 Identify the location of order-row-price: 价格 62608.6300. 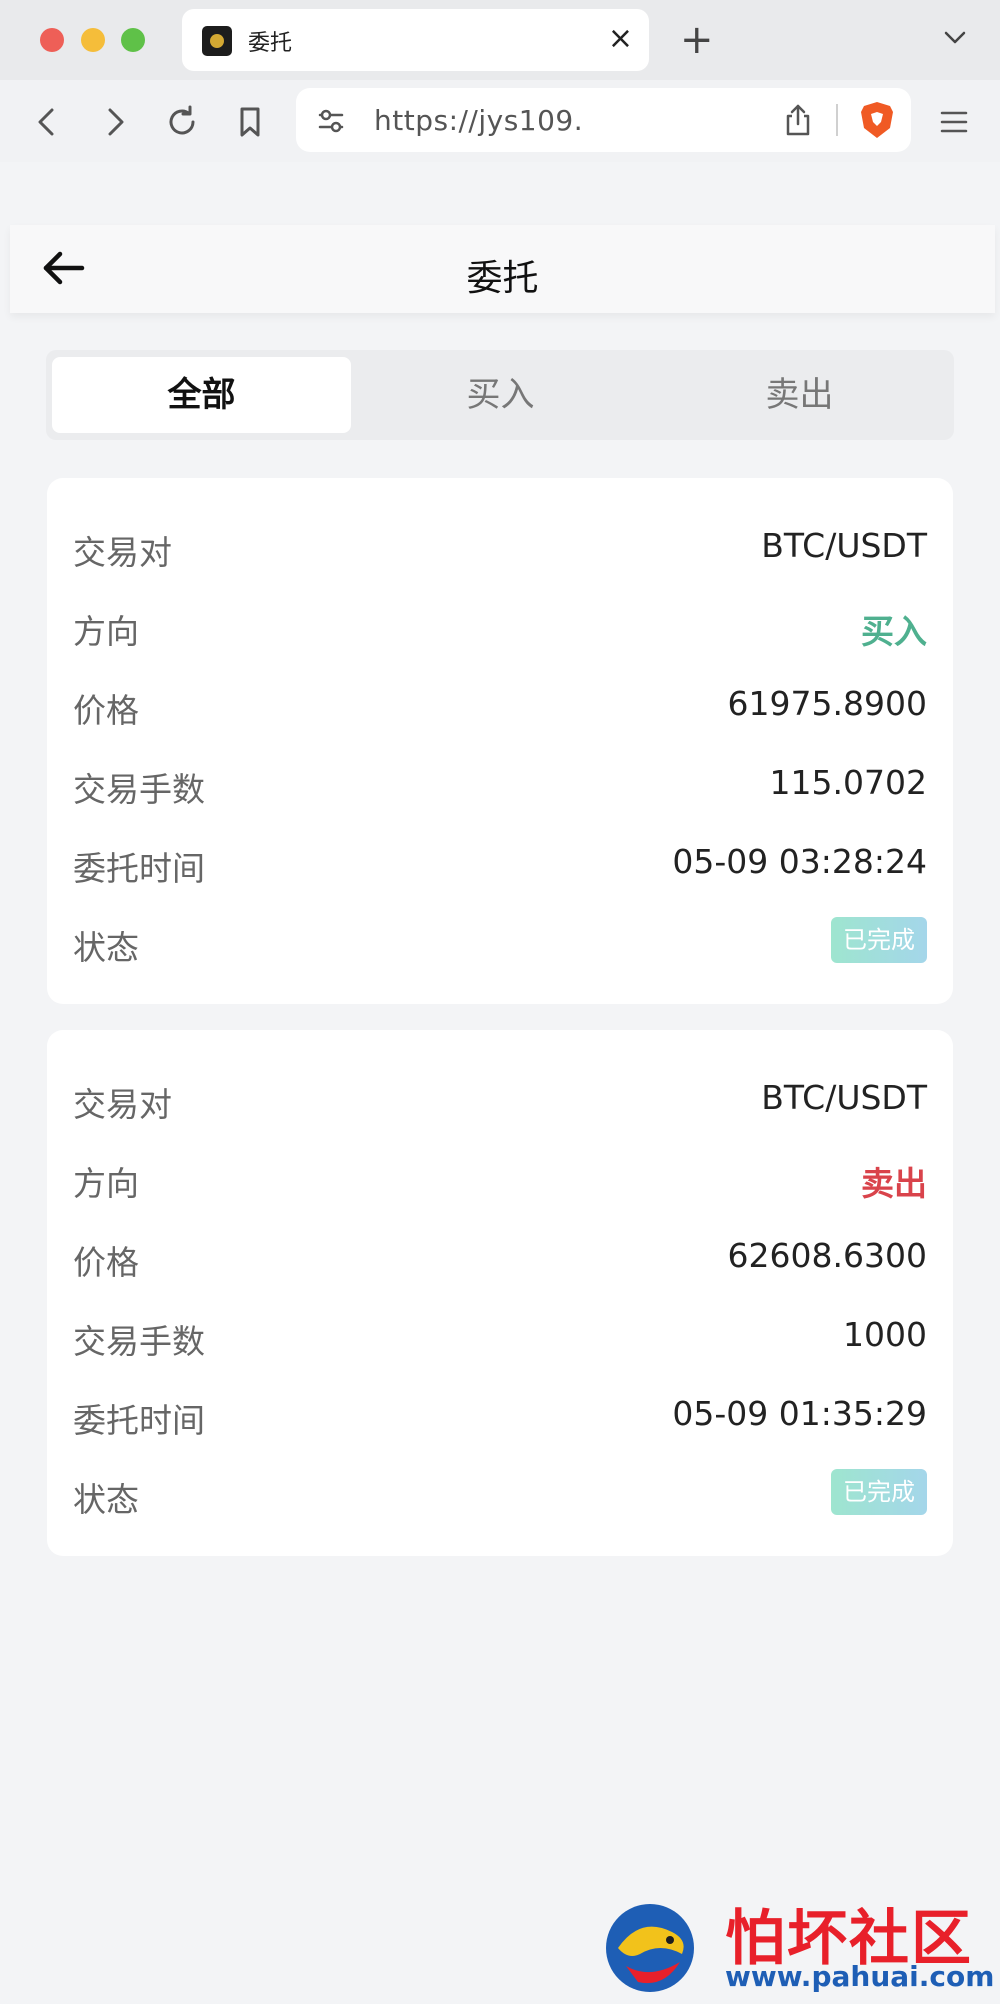
(500, 1256).